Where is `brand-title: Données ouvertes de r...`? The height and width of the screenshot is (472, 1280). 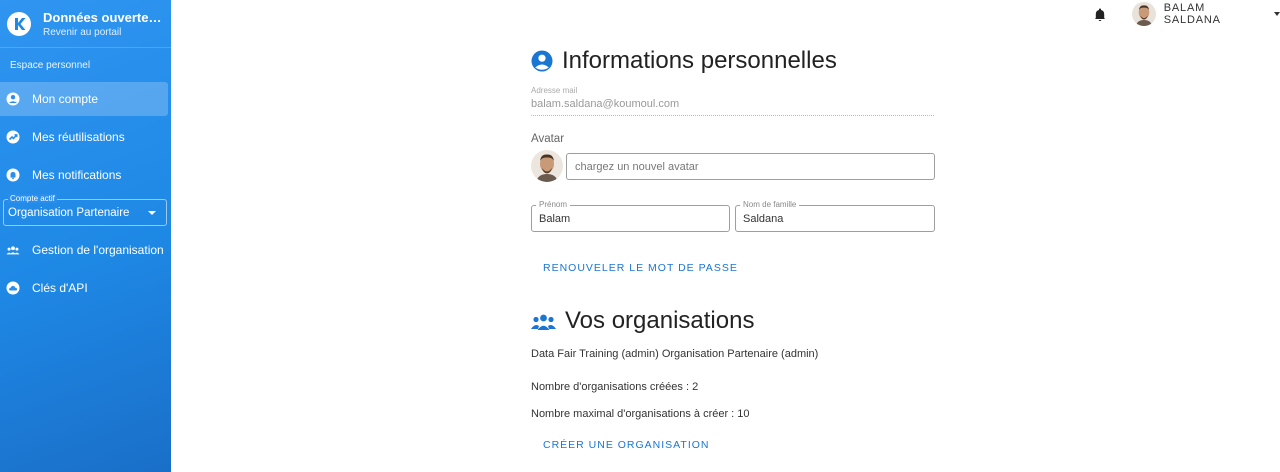
brand-title: Données ouvertes de r... is located at coordinates (104, 17).